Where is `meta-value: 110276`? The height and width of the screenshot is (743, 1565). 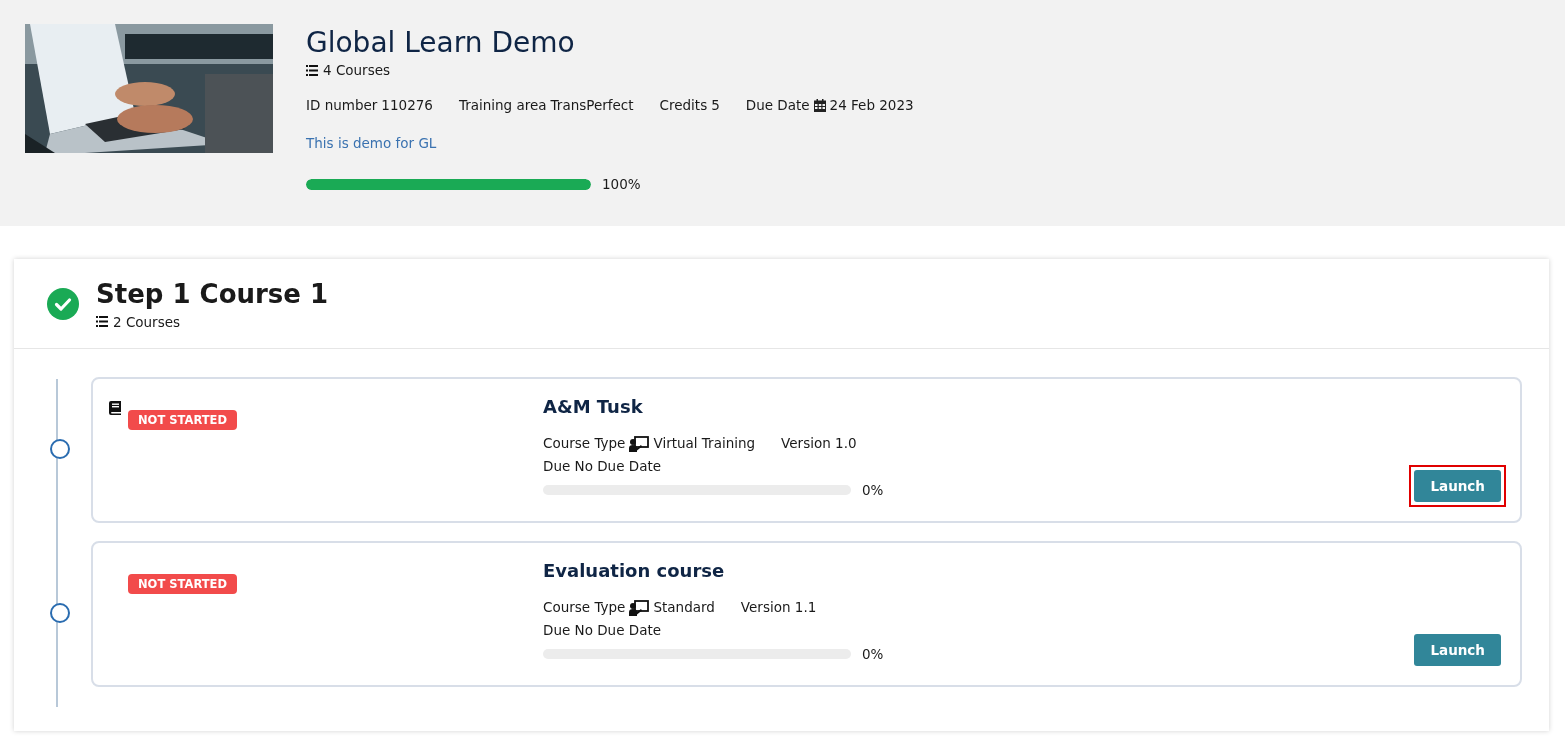
meta-value: 110276 is located at coordinates (407, 105).